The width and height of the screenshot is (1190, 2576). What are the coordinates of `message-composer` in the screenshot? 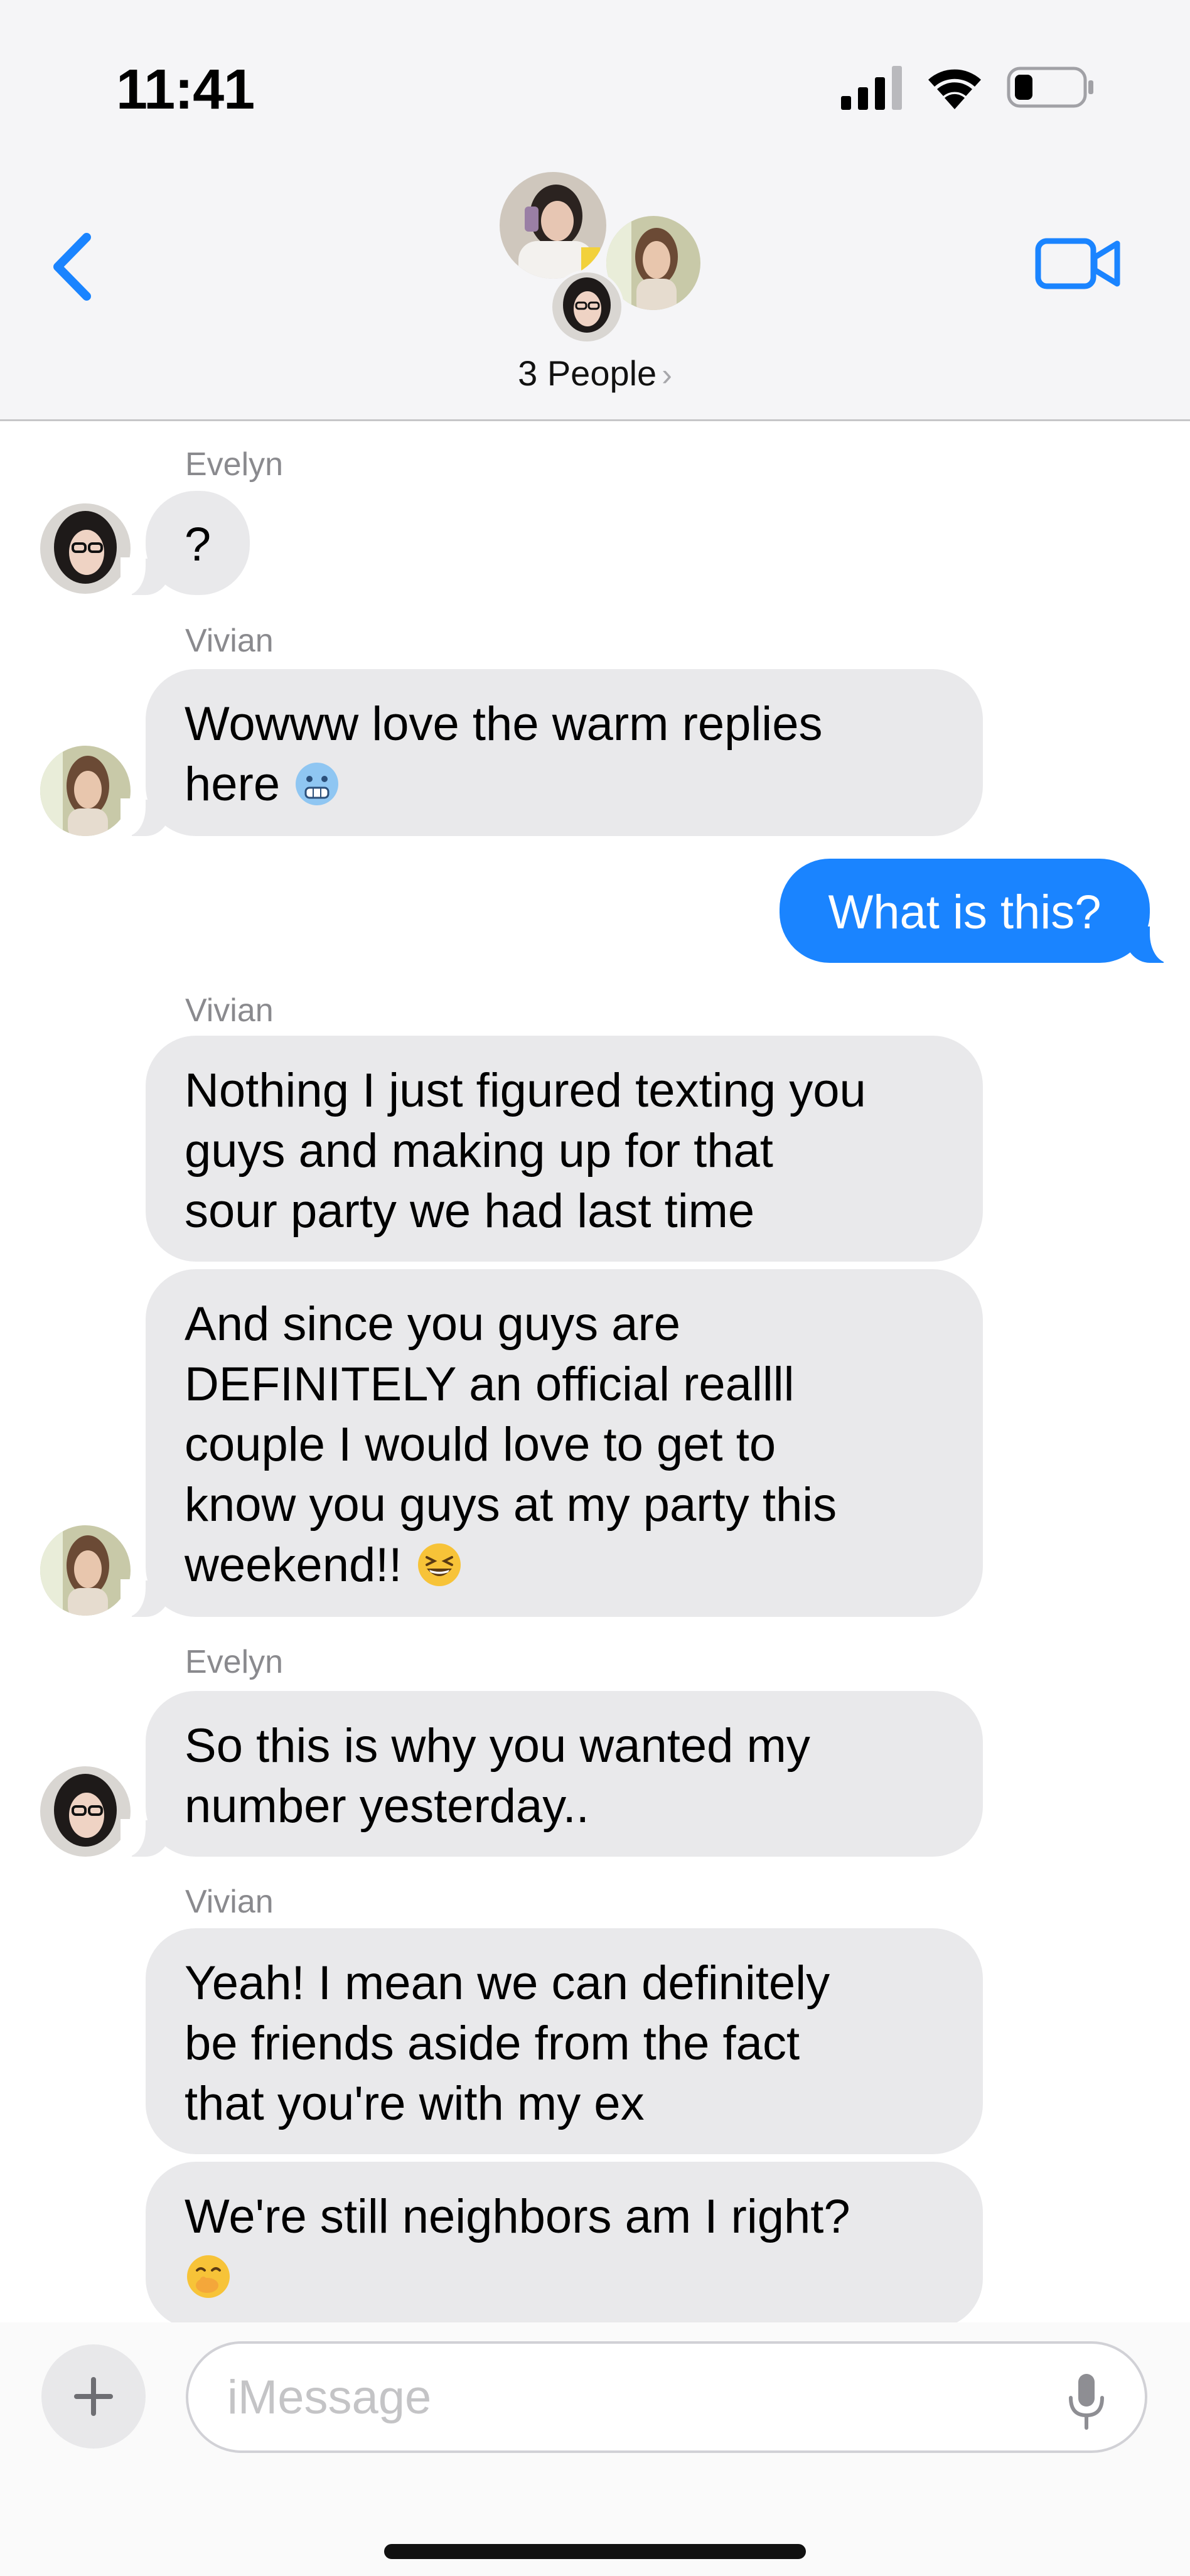 It's located at (595, 2449).